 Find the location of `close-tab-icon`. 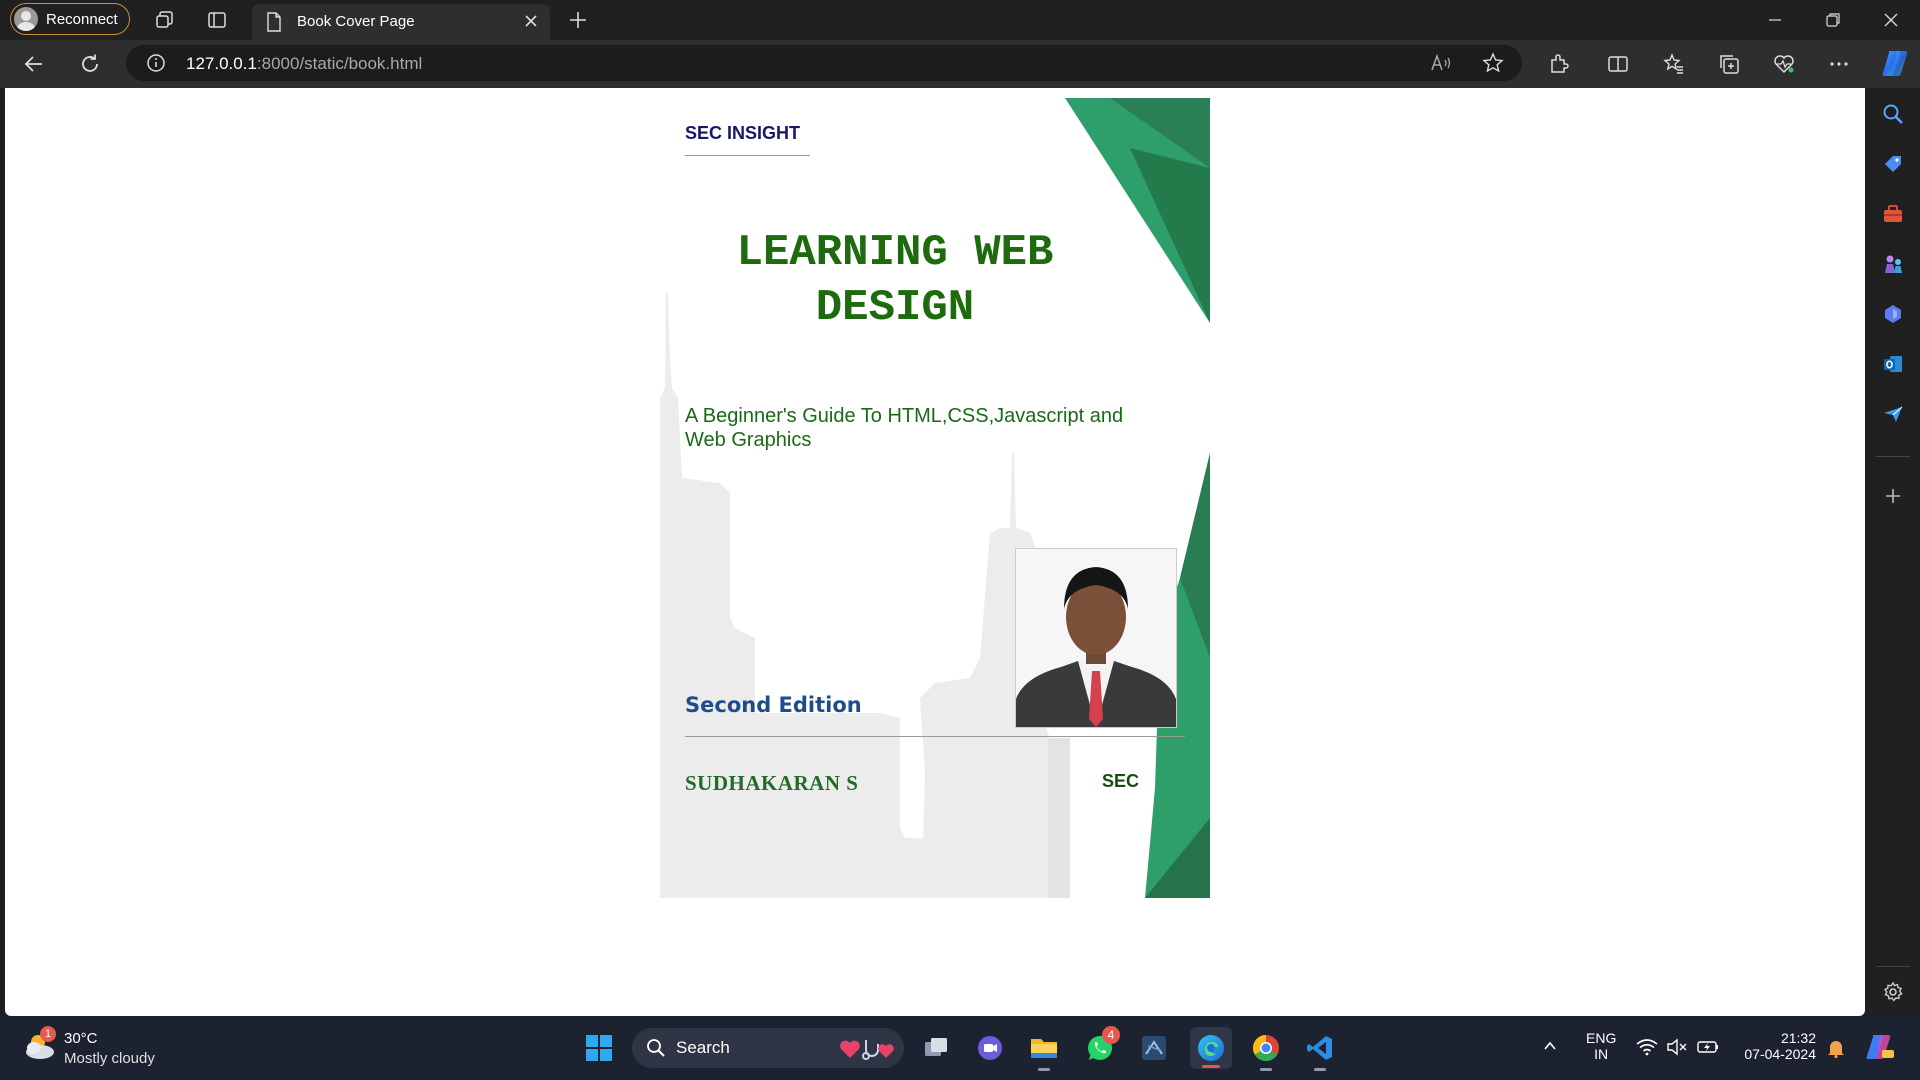

close-tab-icon is located at coordinates (531, 23).